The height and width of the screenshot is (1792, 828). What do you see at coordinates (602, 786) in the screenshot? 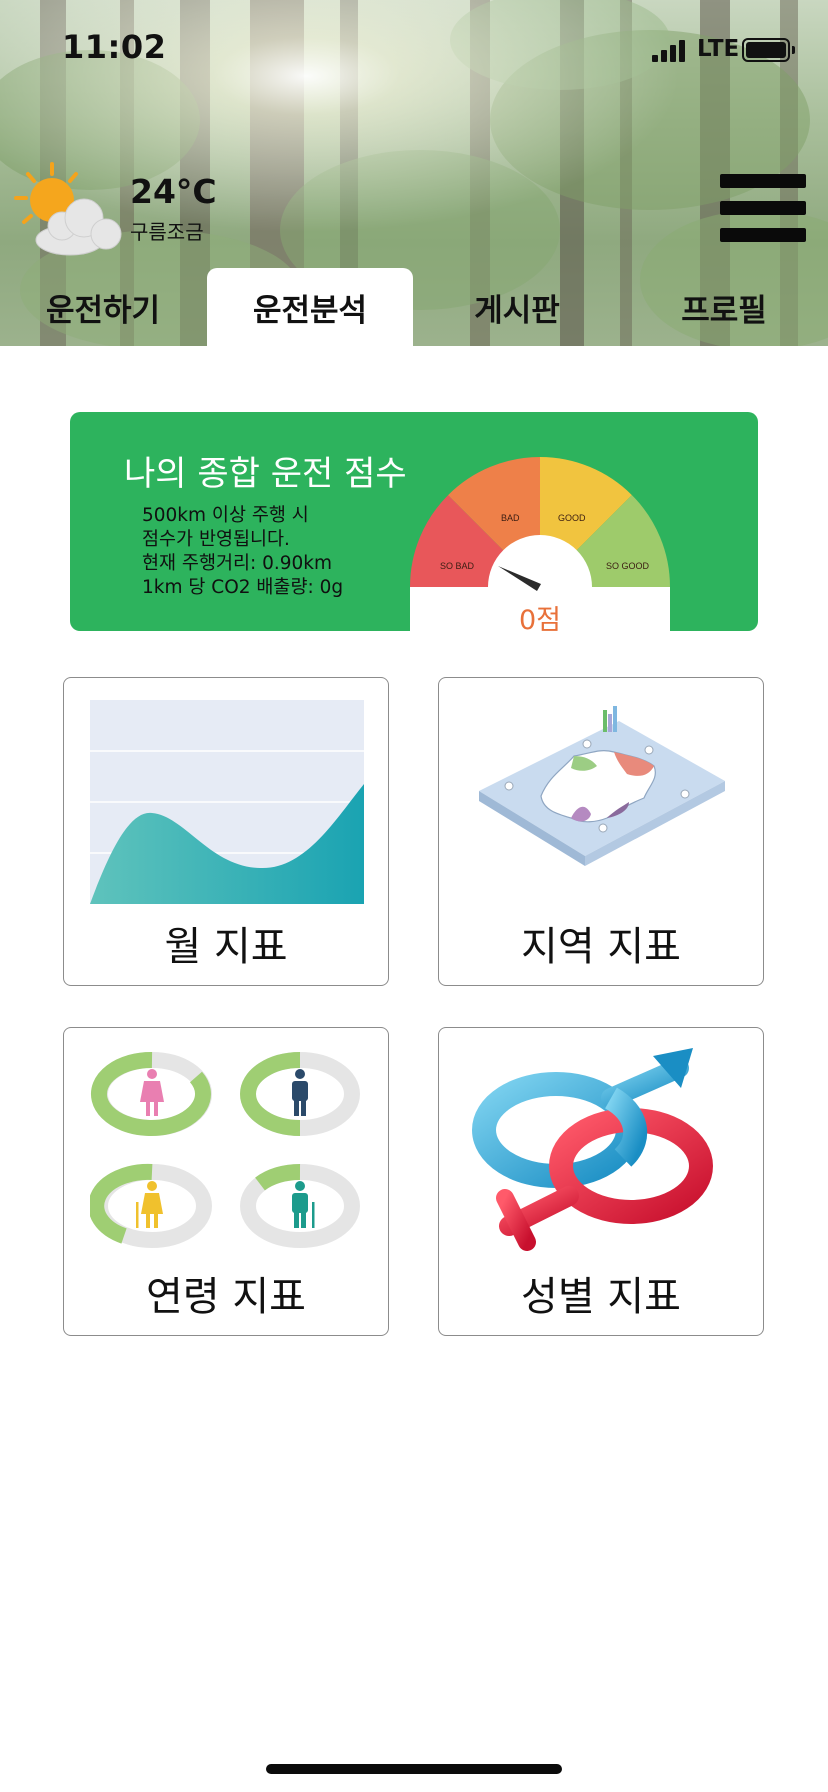
I see `isometric-map-icon` at bounding box center [602, 786].